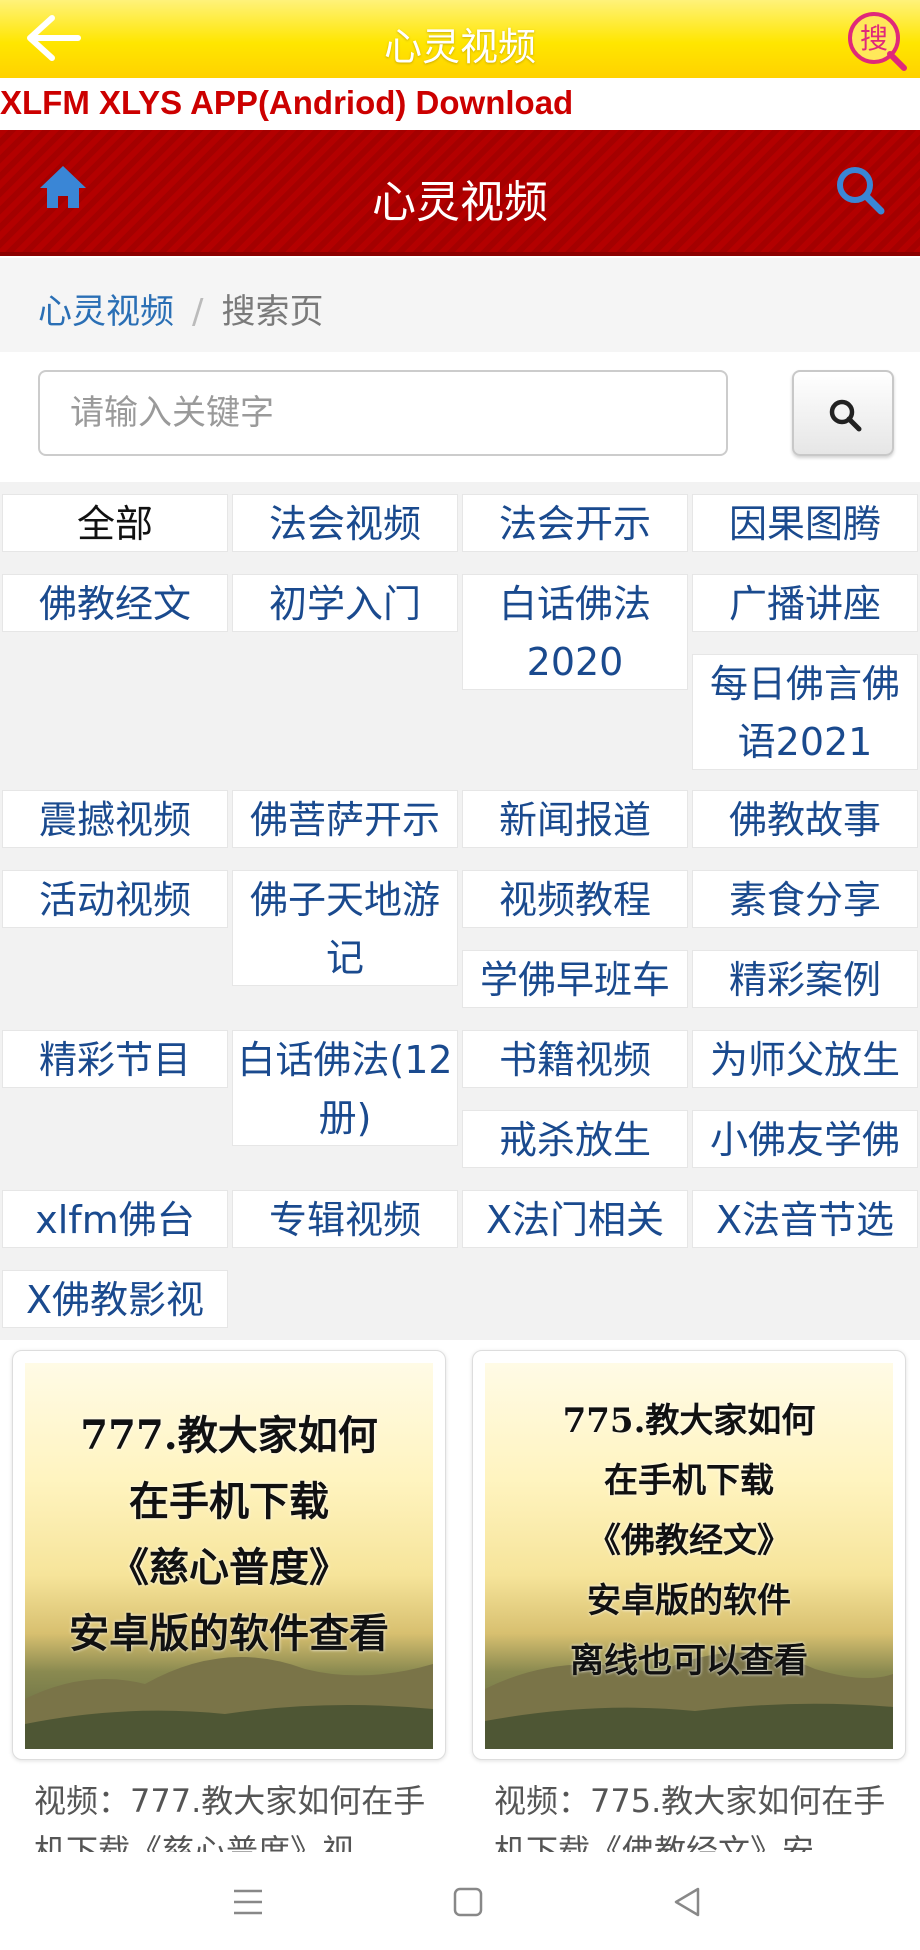  What do you see at coordinates (383, 413) in the screenshot?
I see `search-input` at bounding box center [383, 413].